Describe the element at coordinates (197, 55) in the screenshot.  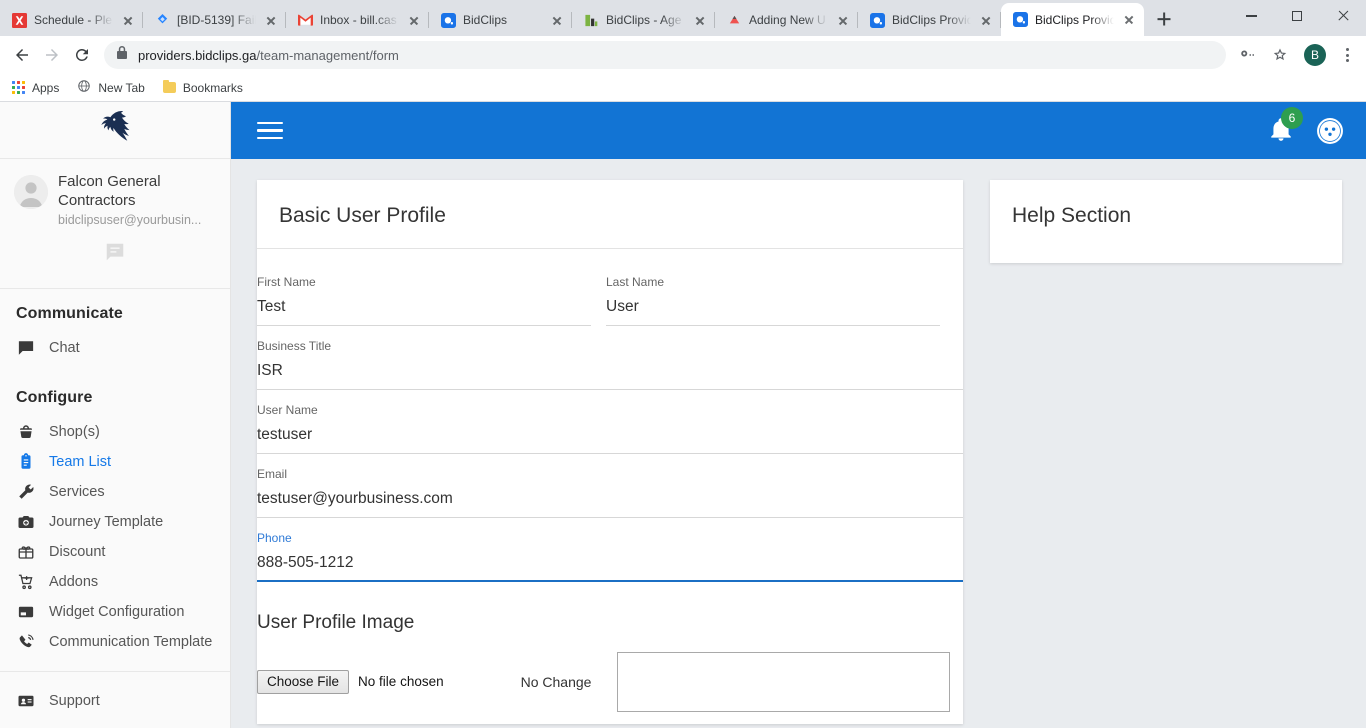
I see `url-domain: providers.bidclips.ga` at that location.